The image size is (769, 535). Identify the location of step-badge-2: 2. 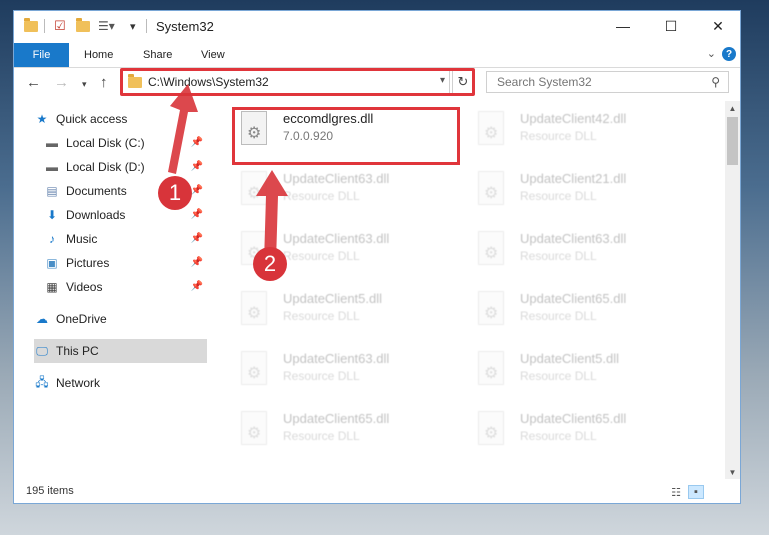
(270, 264).